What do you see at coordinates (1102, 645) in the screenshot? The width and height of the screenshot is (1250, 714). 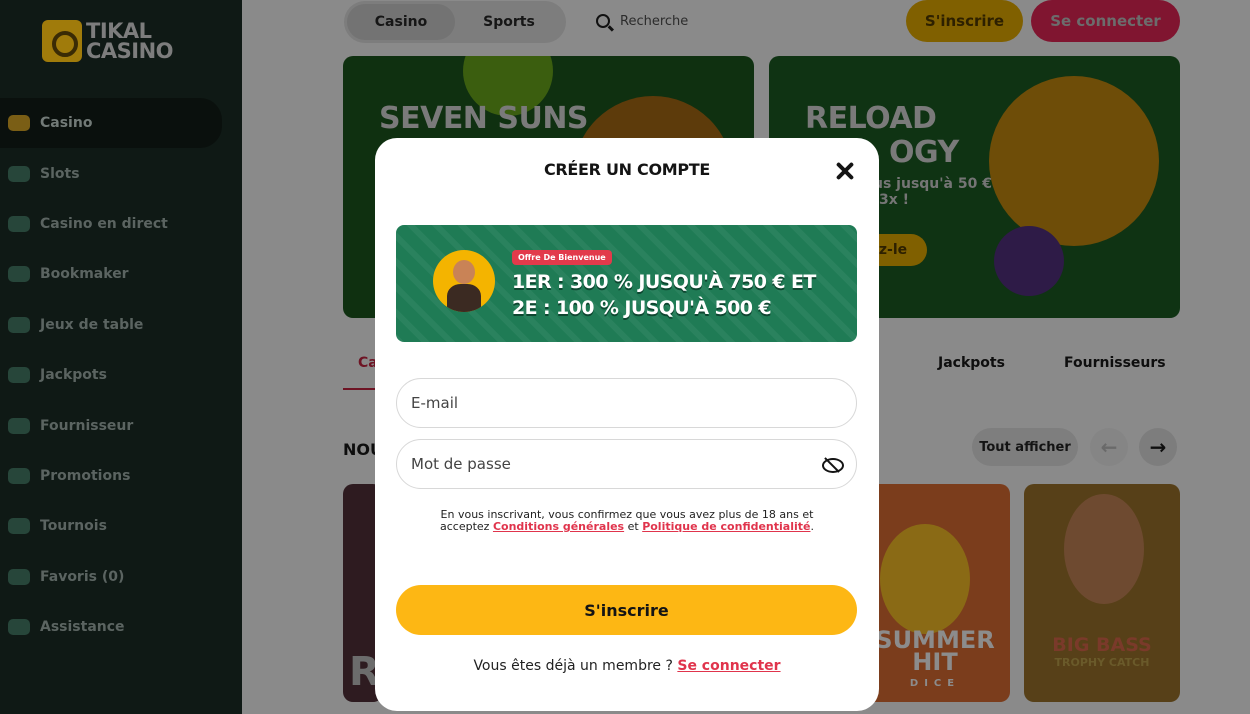 I see `game-title-line1: BIG BASS` at bounding box center [1102, 645].